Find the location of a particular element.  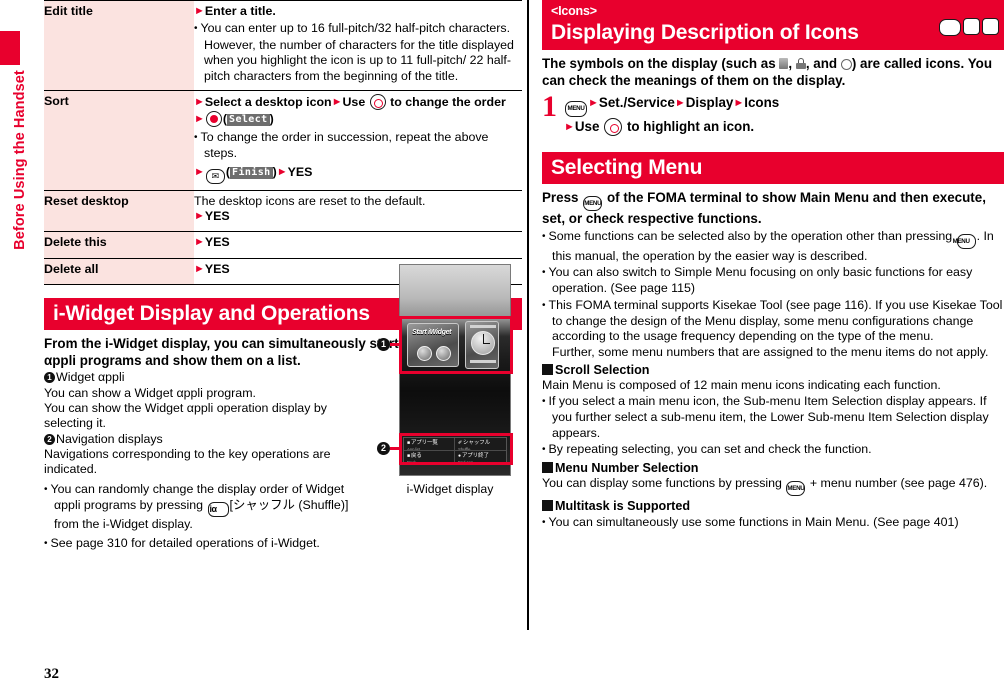

table-cell-key: Reset desktop is located at coordinates (119, 211).